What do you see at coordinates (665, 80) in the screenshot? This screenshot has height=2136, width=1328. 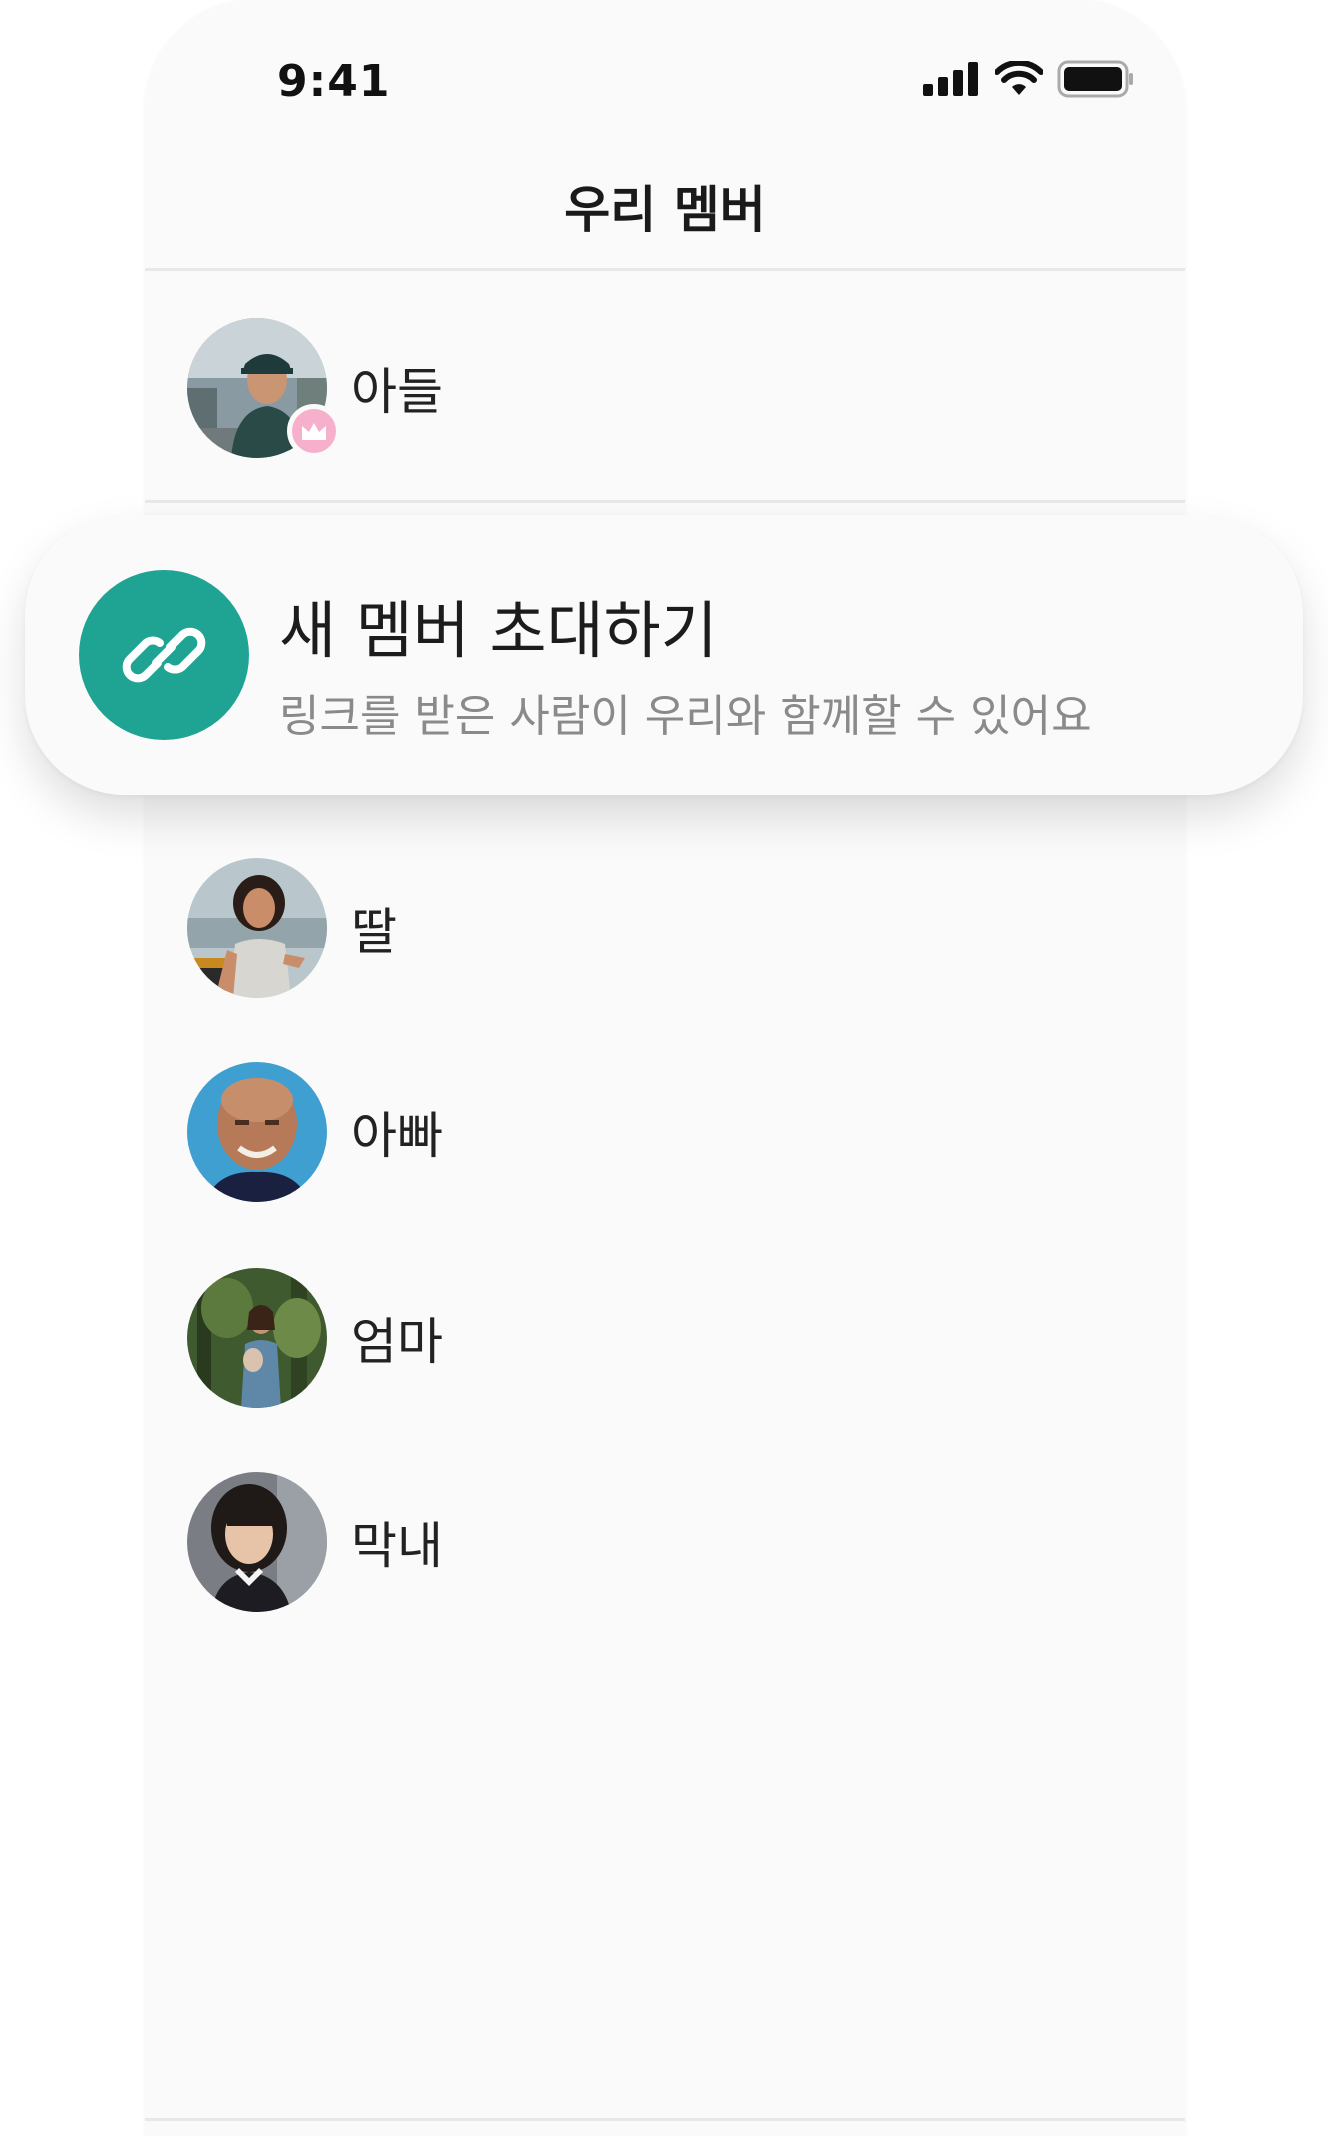 I see `status-bar: 9:41` at bounding box center [665, 80].